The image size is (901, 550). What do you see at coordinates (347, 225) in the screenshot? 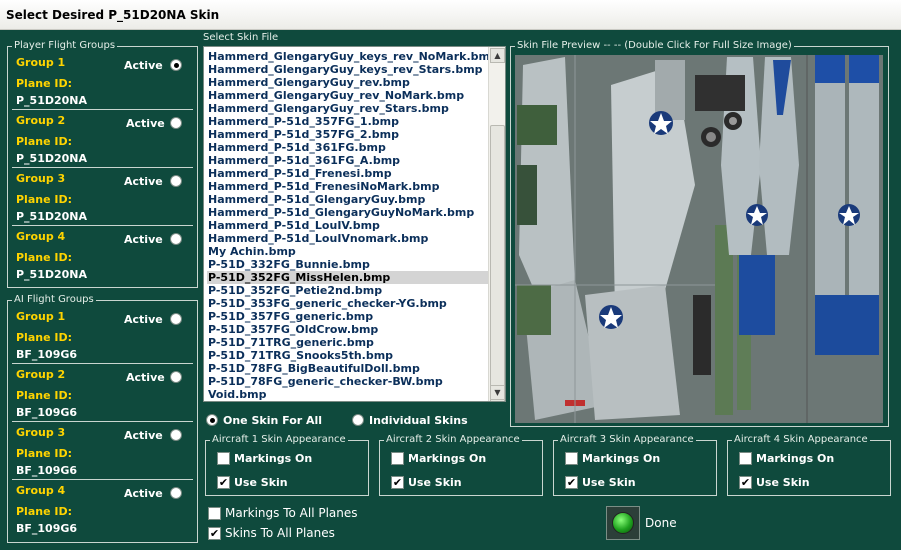
I see `skin-file-item: Hammerd_P-51d_LouIV.bmp` at bounding box center [347, 225].